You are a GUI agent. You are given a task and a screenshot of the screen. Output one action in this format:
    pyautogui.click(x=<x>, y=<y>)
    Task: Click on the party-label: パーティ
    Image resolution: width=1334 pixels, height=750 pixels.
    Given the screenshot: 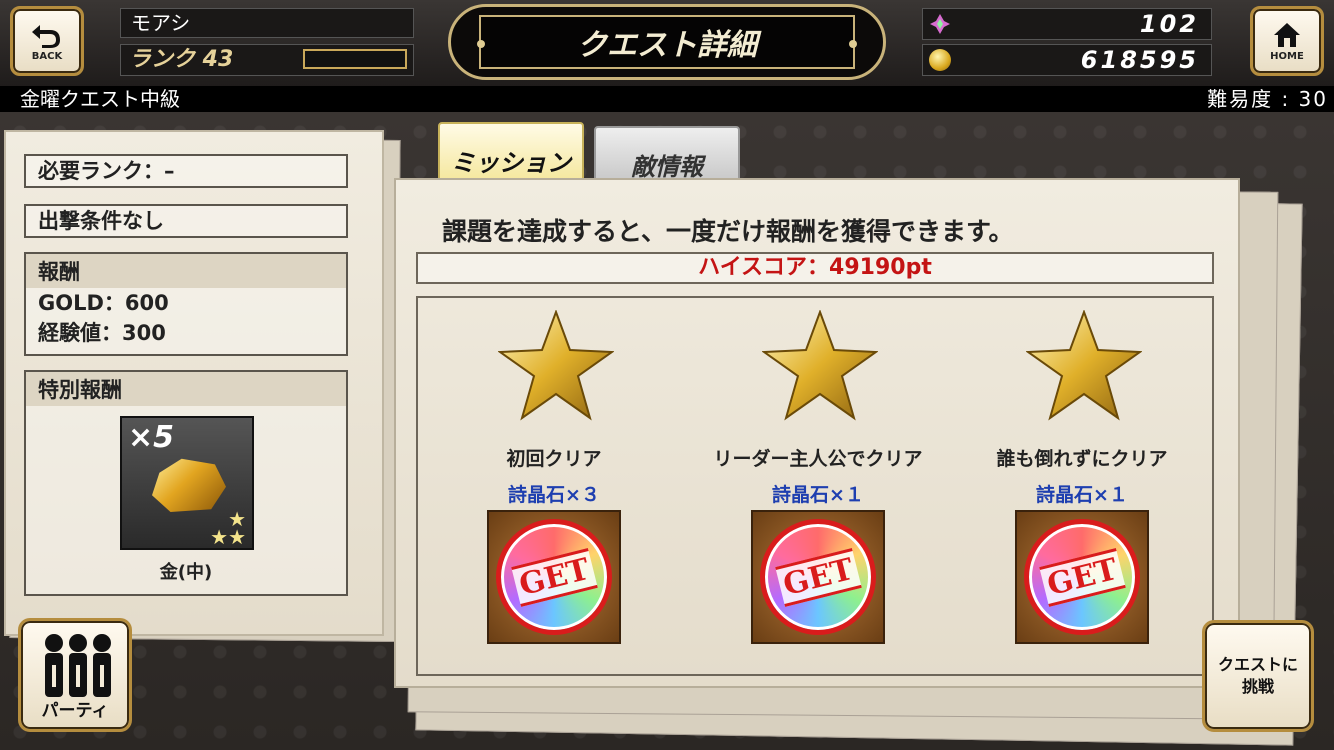 What is the action you would take?
    pyautogui.click(x=75, y=711)
    